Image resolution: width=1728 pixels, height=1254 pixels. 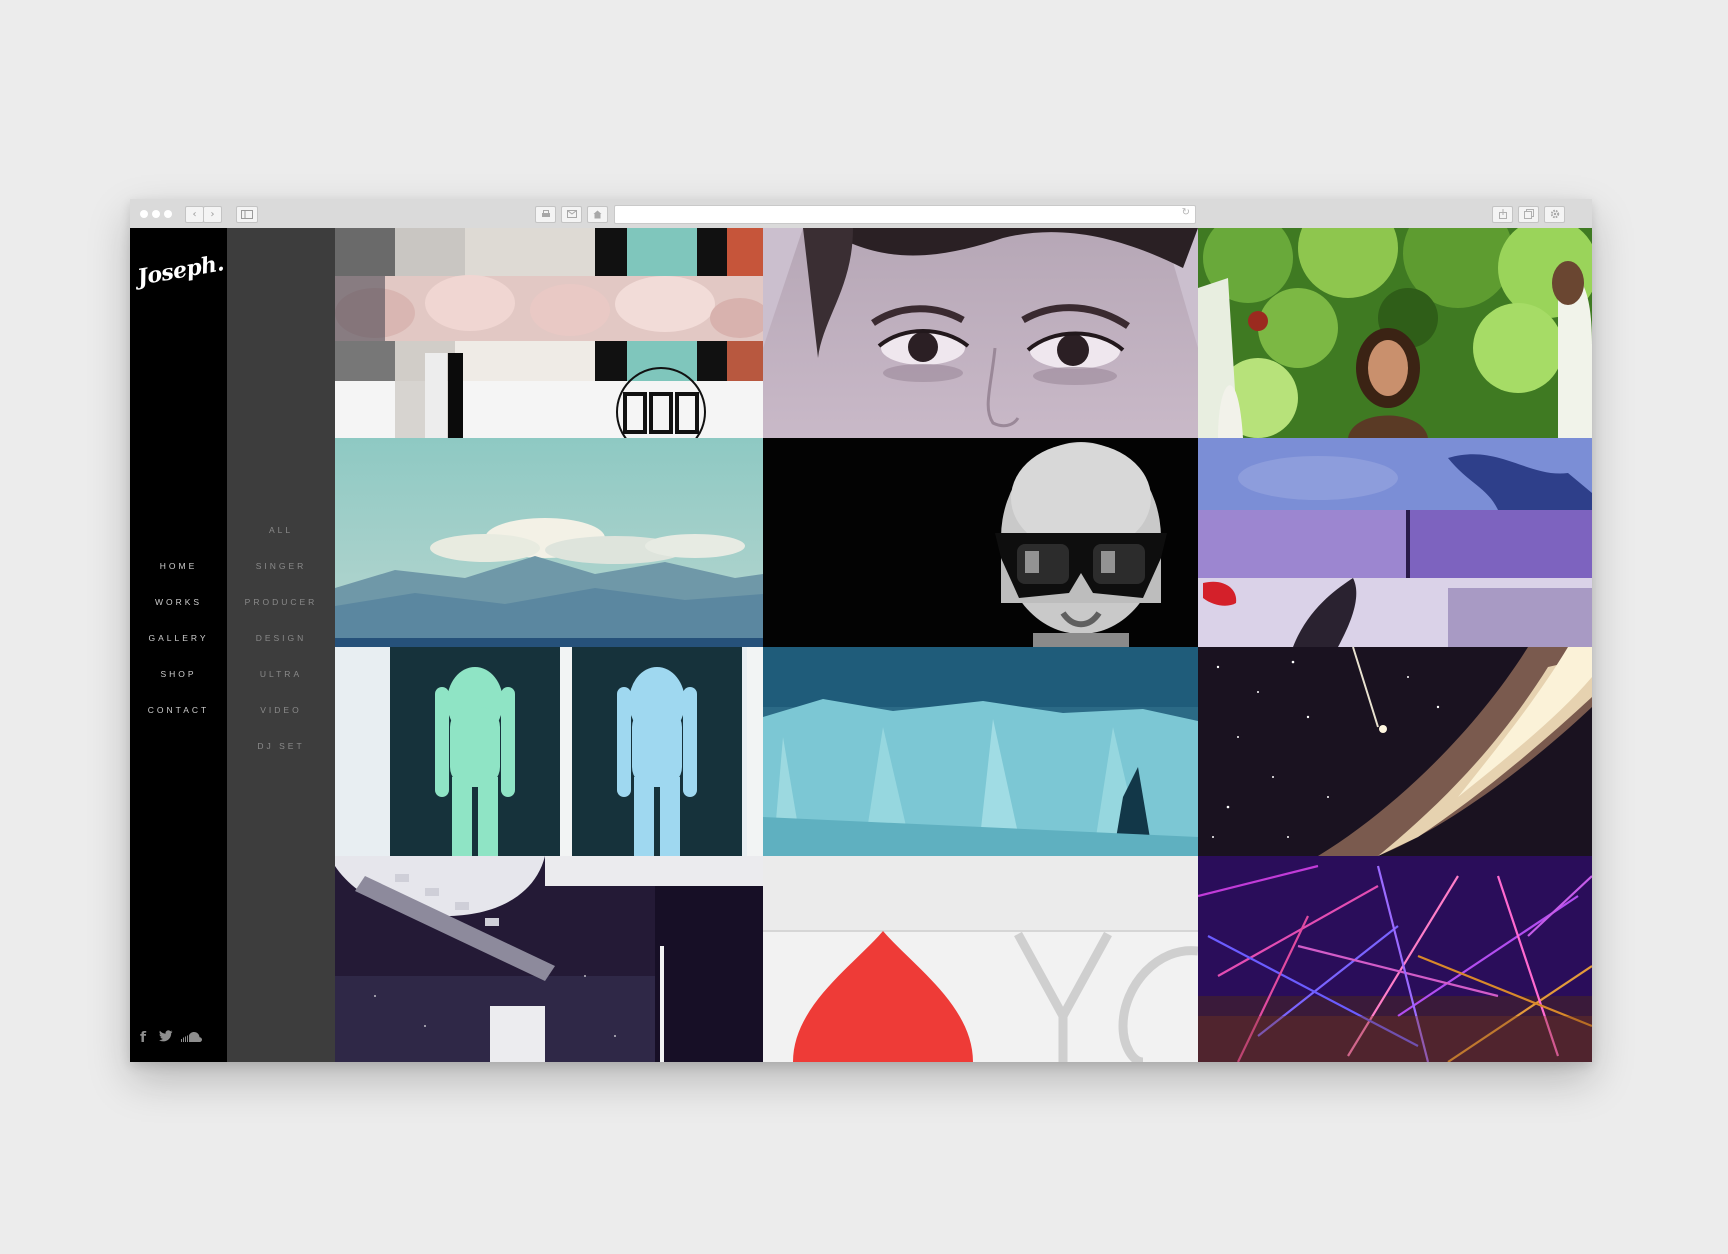 I want to click on filter-producer: PRODUCER, so click(x=281, y=602).